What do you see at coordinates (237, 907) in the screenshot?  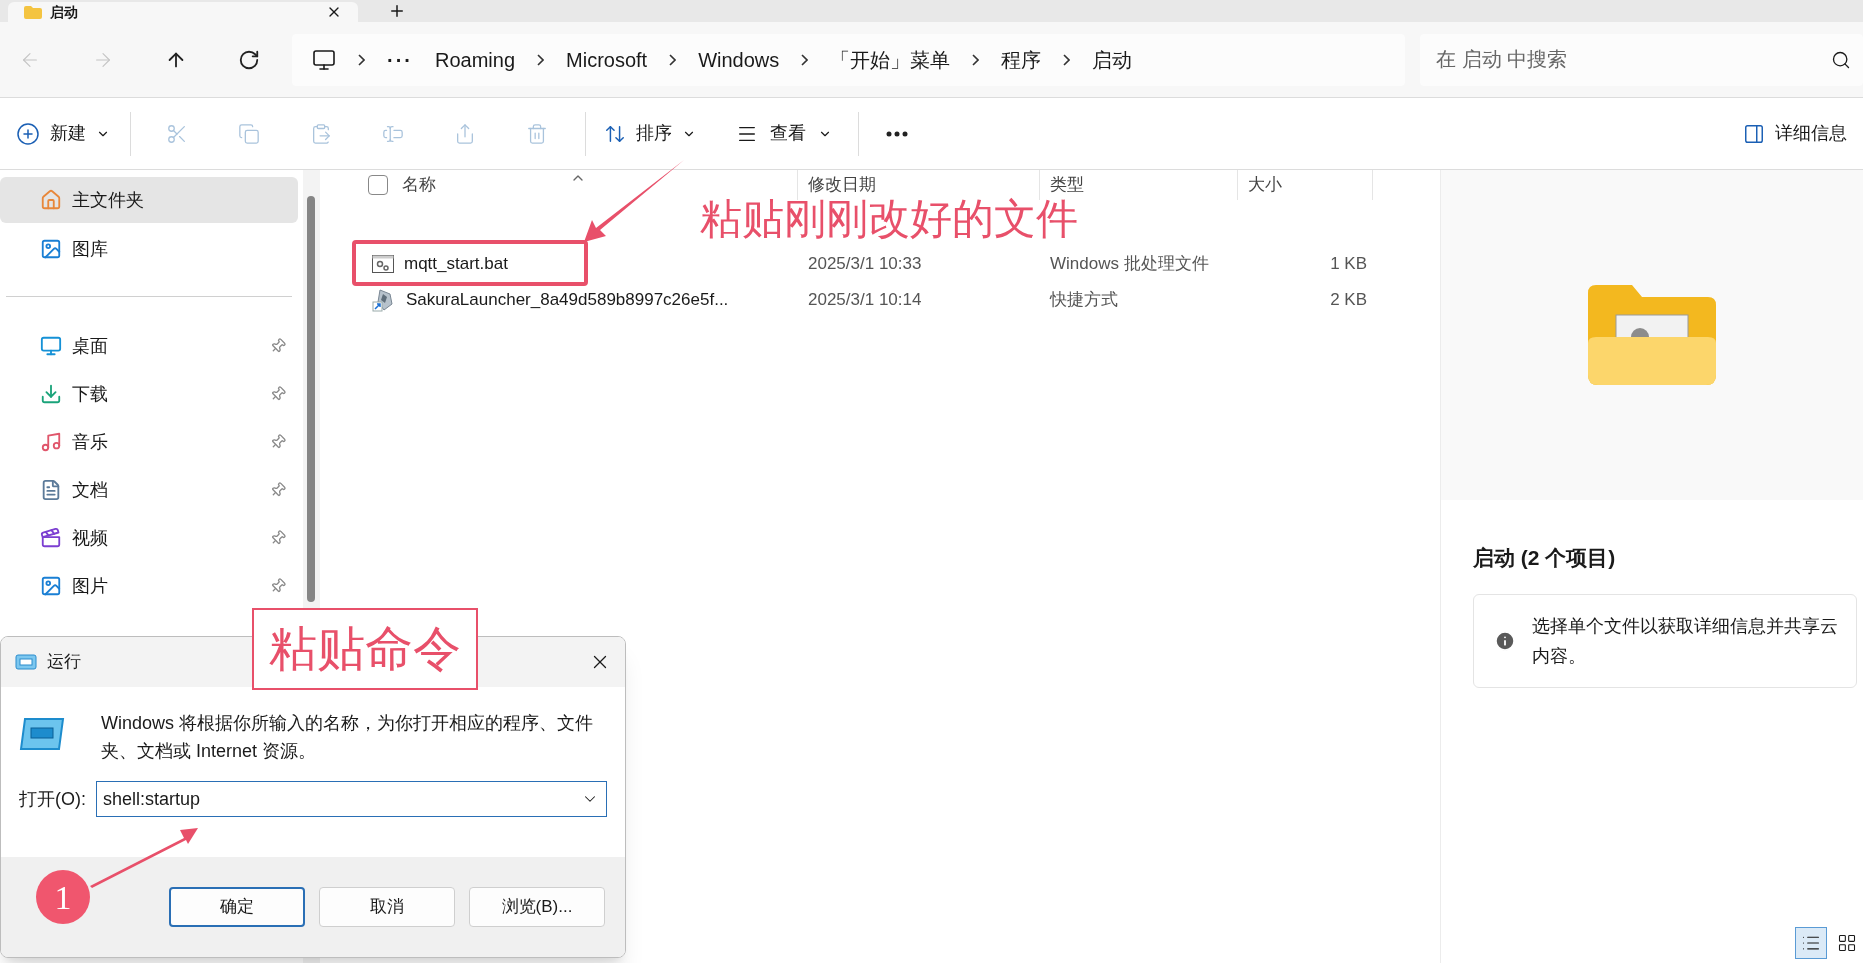 I see `dialog-button: 确定` at bounding box center [237, 907].